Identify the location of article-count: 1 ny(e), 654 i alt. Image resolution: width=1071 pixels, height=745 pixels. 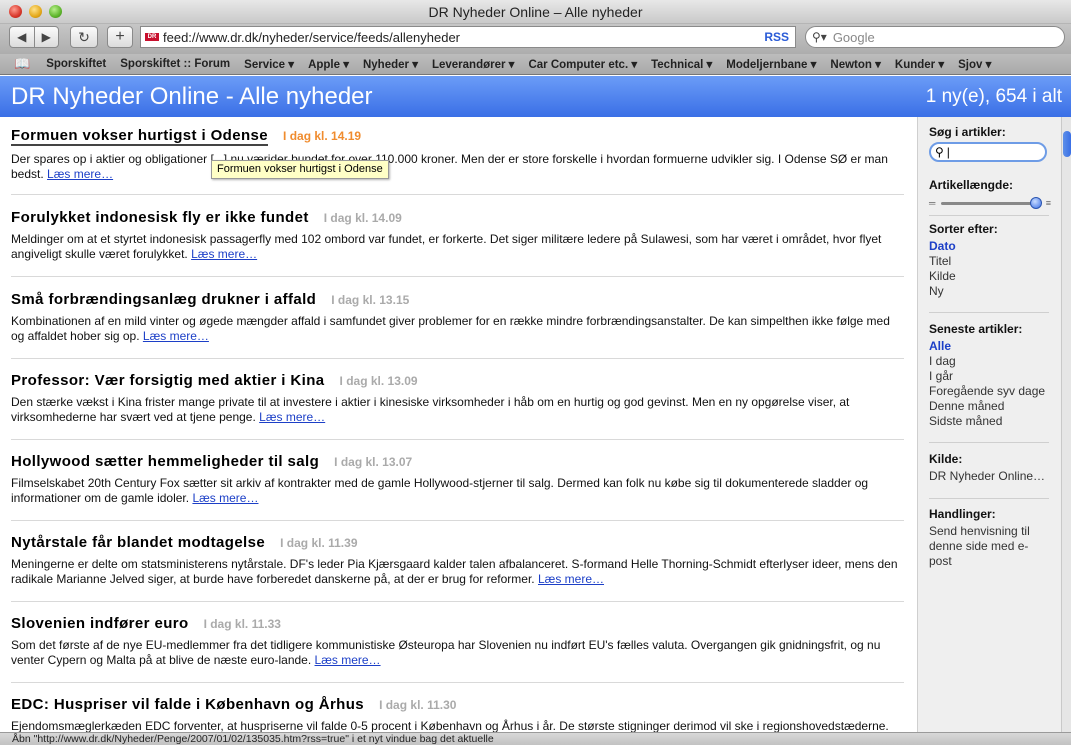
(993, 96).